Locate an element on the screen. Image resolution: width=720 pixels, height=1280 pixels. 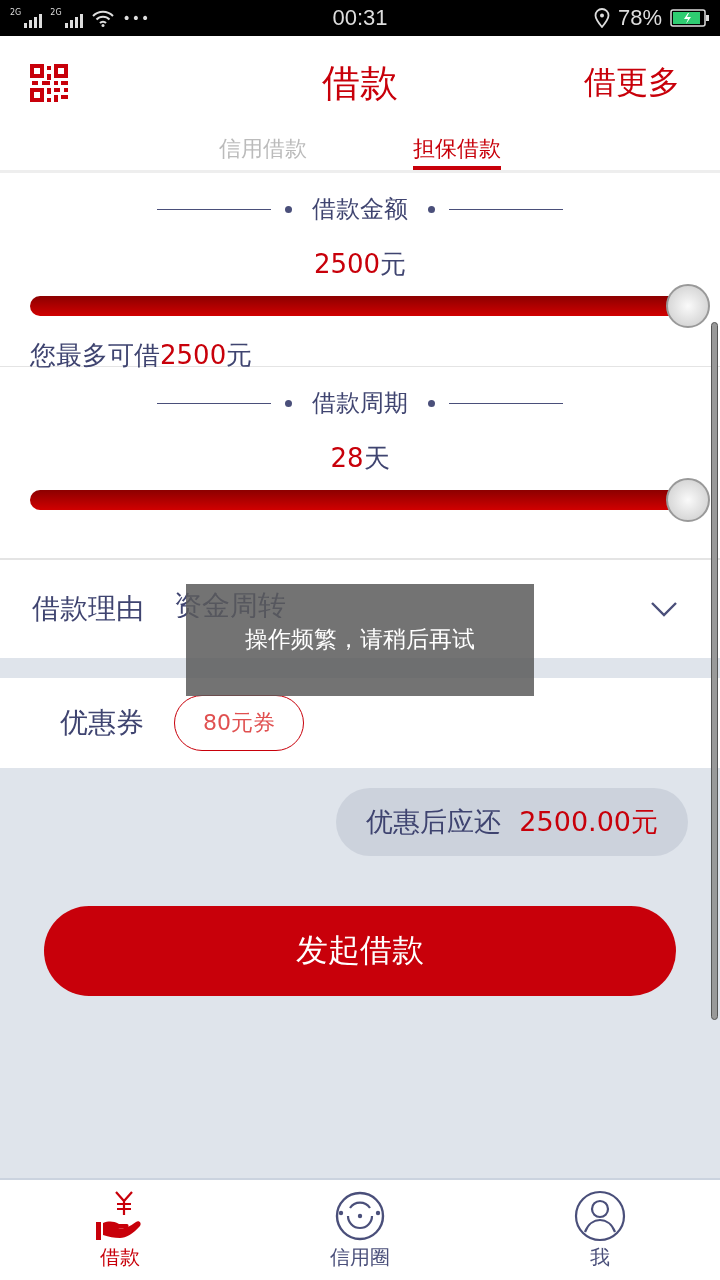
nav-tab: 信用圈 is located at coordinates (360, 1230).